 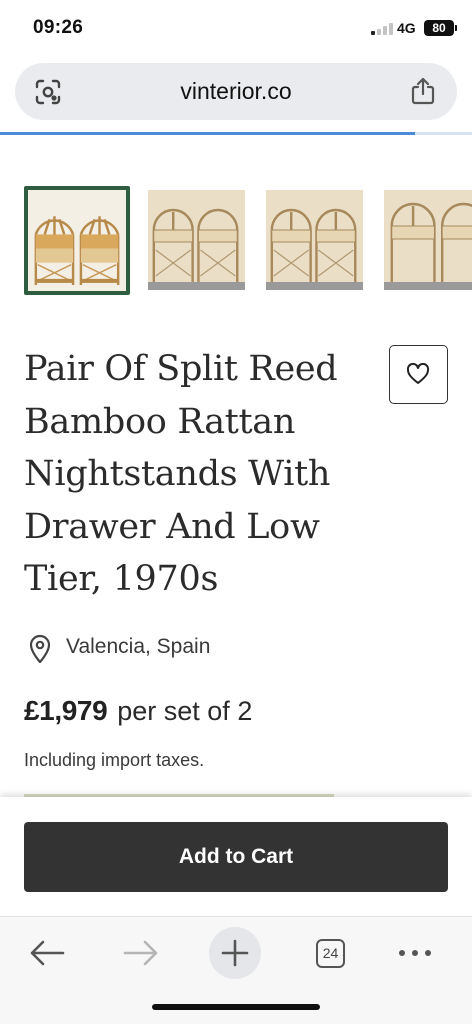 I want to click on share-icon, so click(x=423, y=91).